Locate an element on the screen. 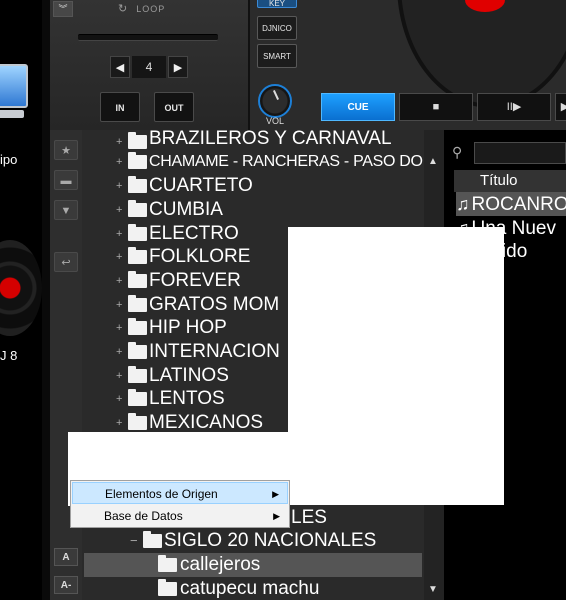  desktop-strip: ipo J 8 is located at coordinates (21, 300).